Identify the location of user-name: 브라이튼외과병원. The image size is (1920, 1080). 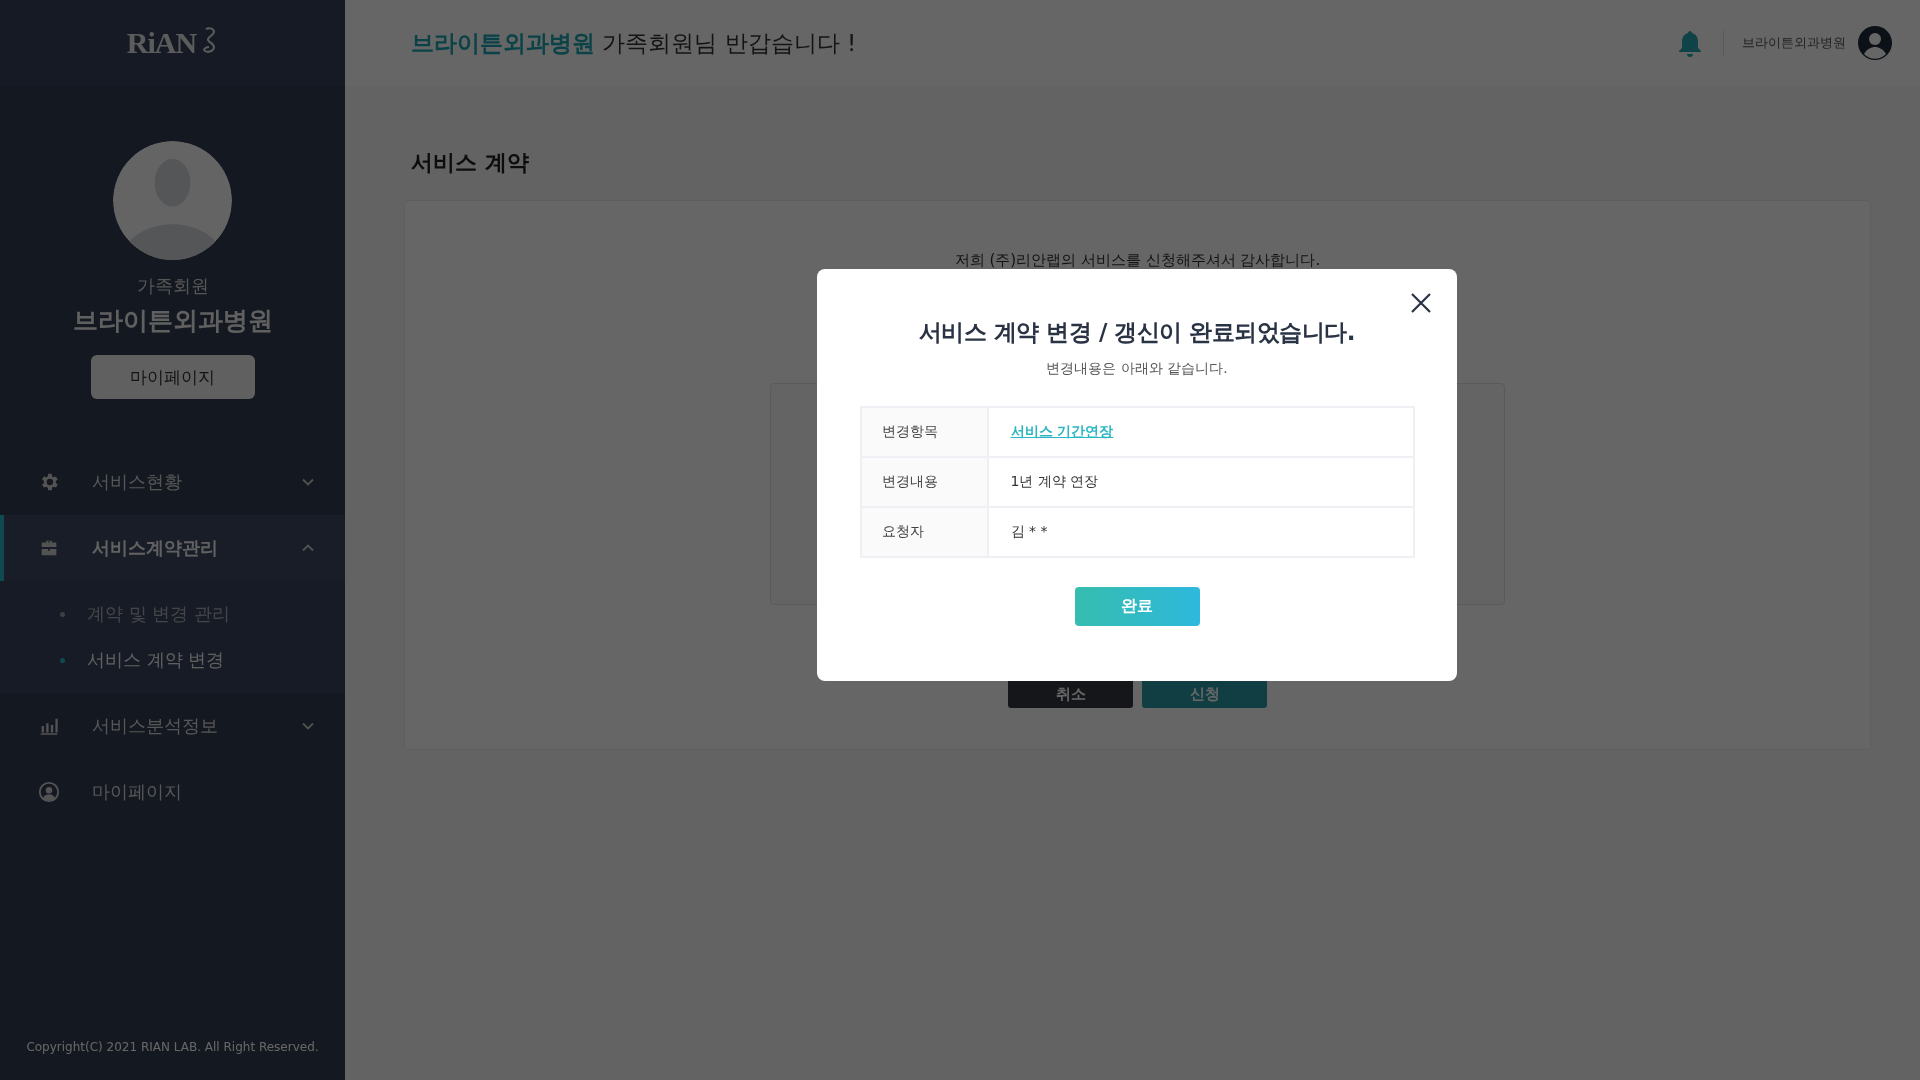
(1794, 43).